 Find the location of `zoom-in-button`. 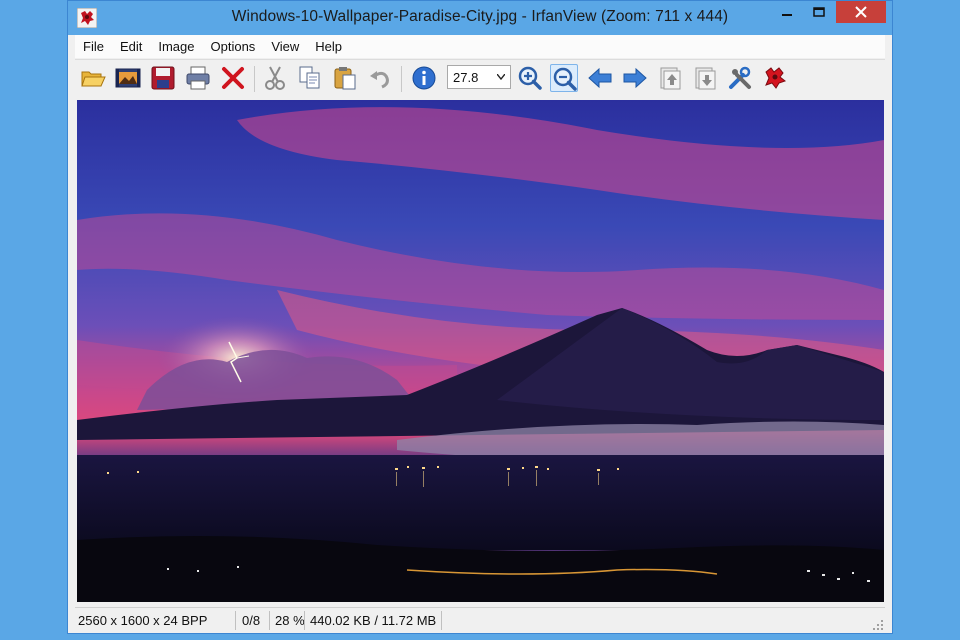

zoom-in-button is located at coordinates (530, 78).